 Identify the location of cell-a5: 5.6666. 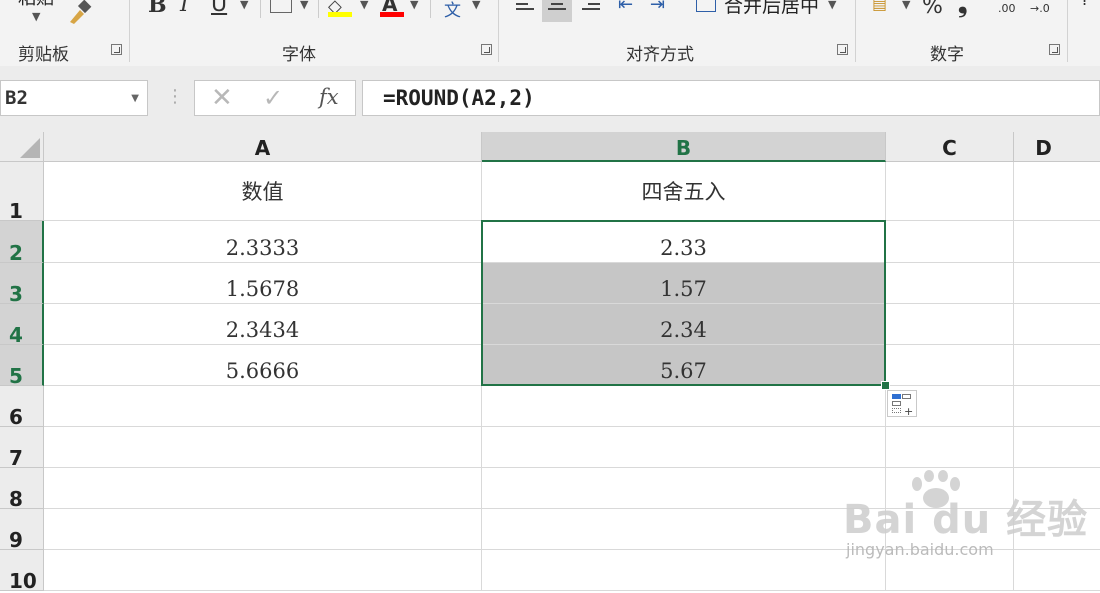
(263, 365).